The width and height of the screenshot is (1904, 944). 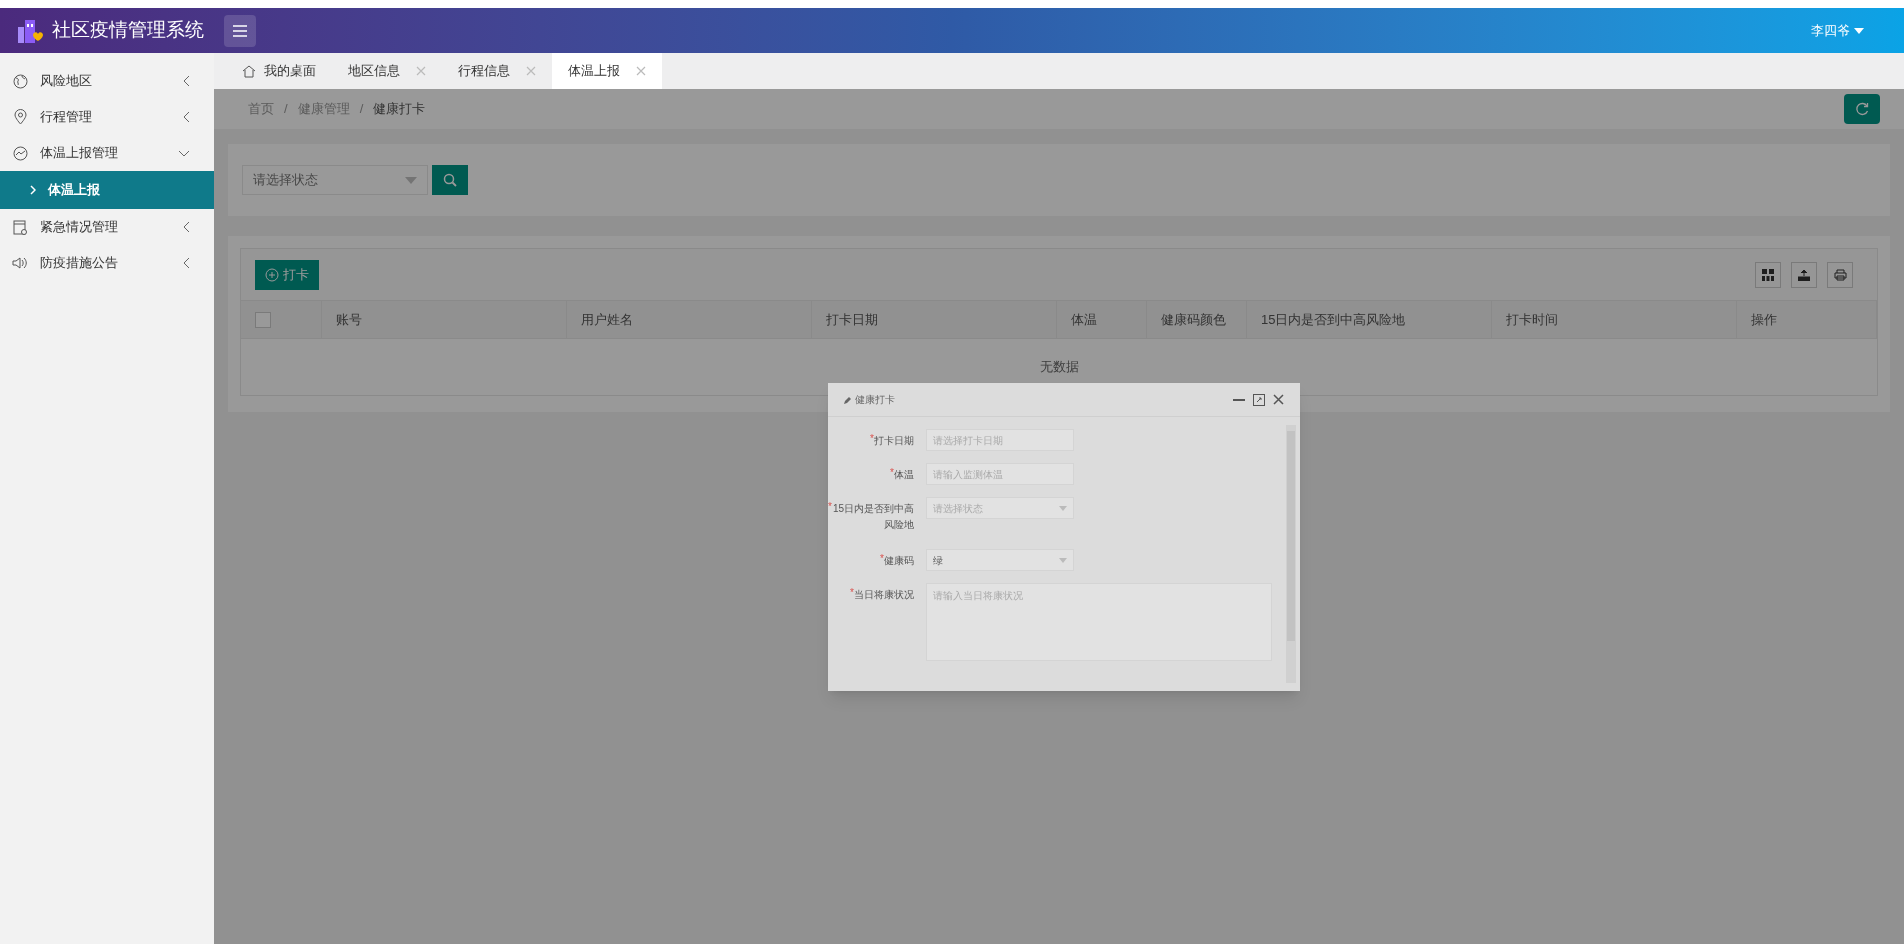 What do you see at coordinates (20, 263) in the screenshot?
I see `speaker-icon` at bounding box center [20, 263].